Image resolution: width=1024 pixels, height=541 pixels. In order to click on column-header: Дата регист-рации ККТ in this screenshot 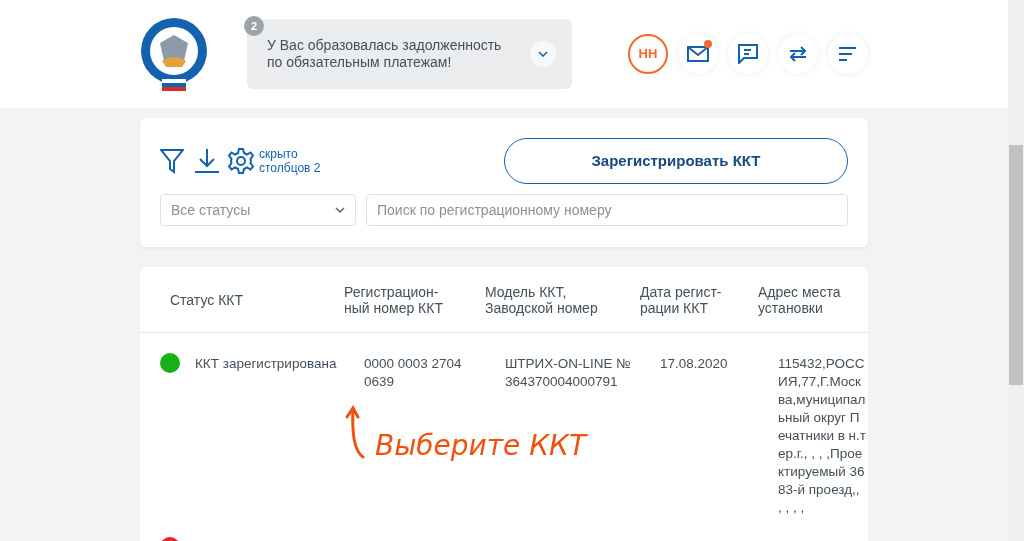, I will do `click(681, 299)`.